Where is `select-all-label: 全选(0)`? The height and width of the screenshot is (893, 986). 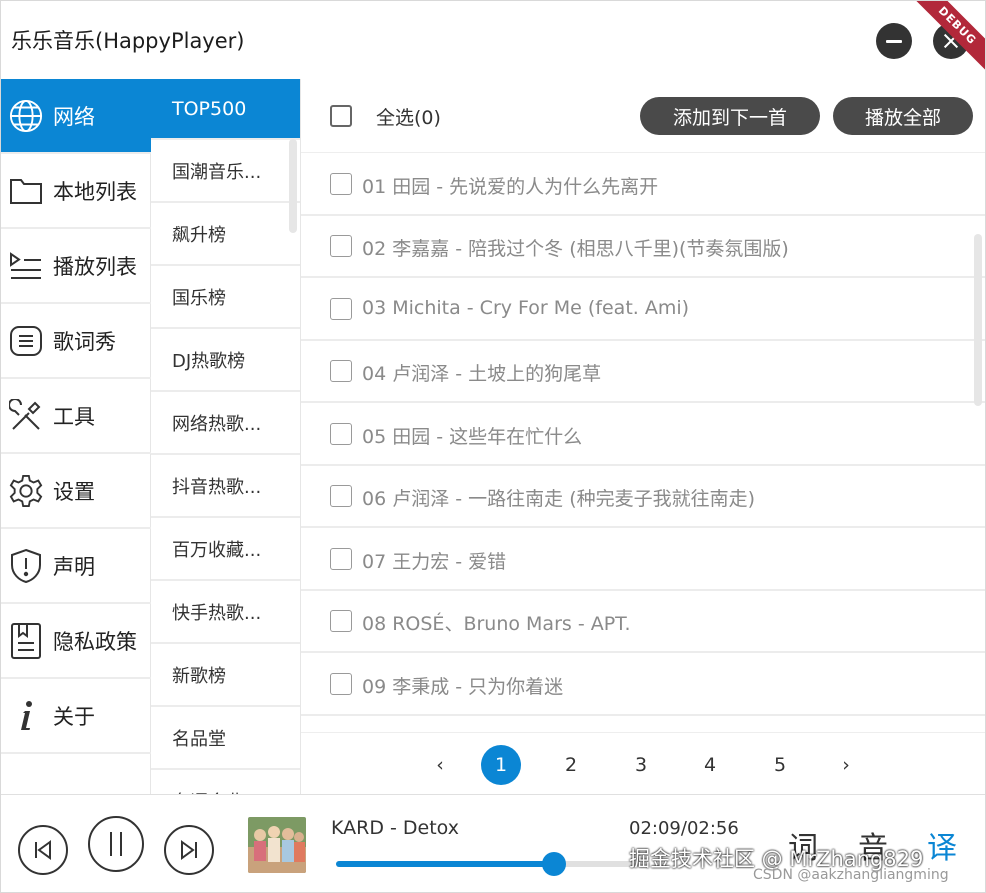 select-all-label: 全选(0) is located at coordinates (408, 118).